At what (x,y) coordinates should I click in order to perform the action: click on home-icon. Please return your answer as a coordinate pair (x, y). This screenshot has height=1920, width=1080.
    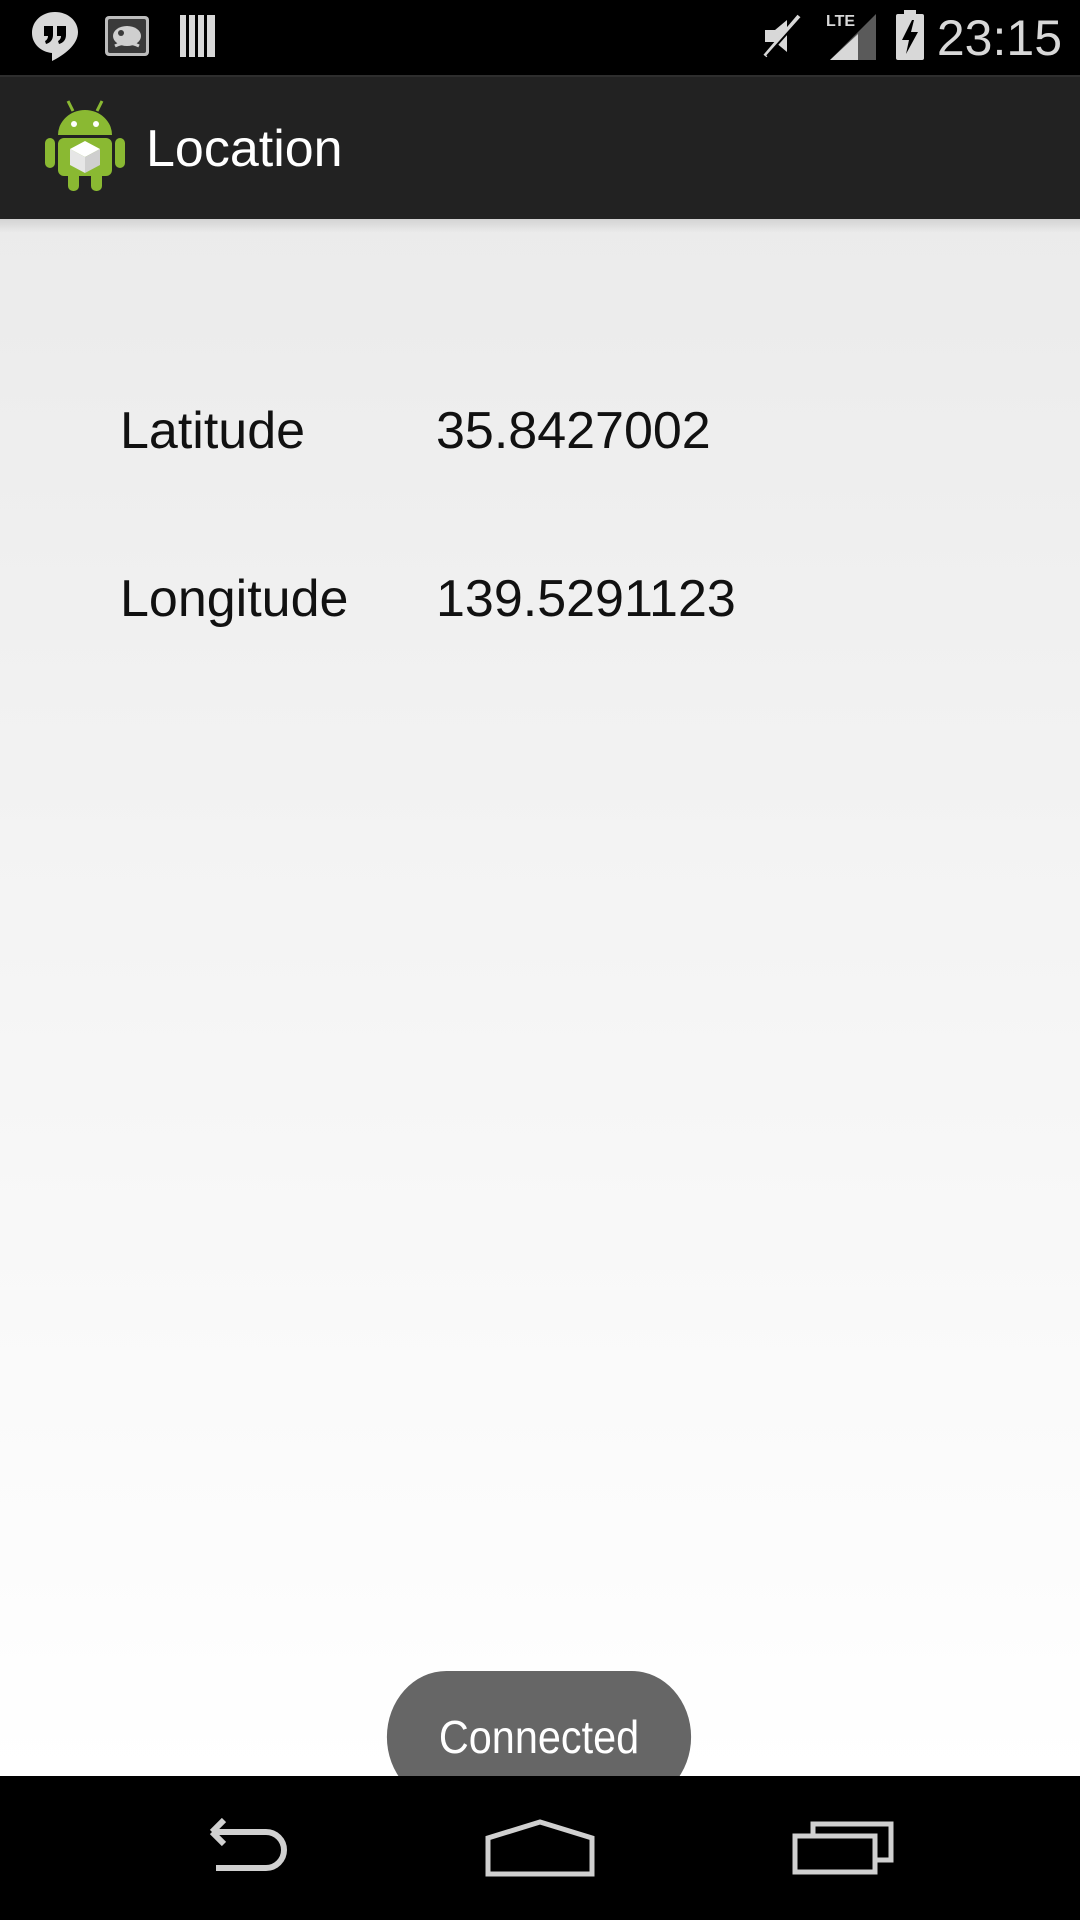
    Looking at the image, I should click on (540, 1848).